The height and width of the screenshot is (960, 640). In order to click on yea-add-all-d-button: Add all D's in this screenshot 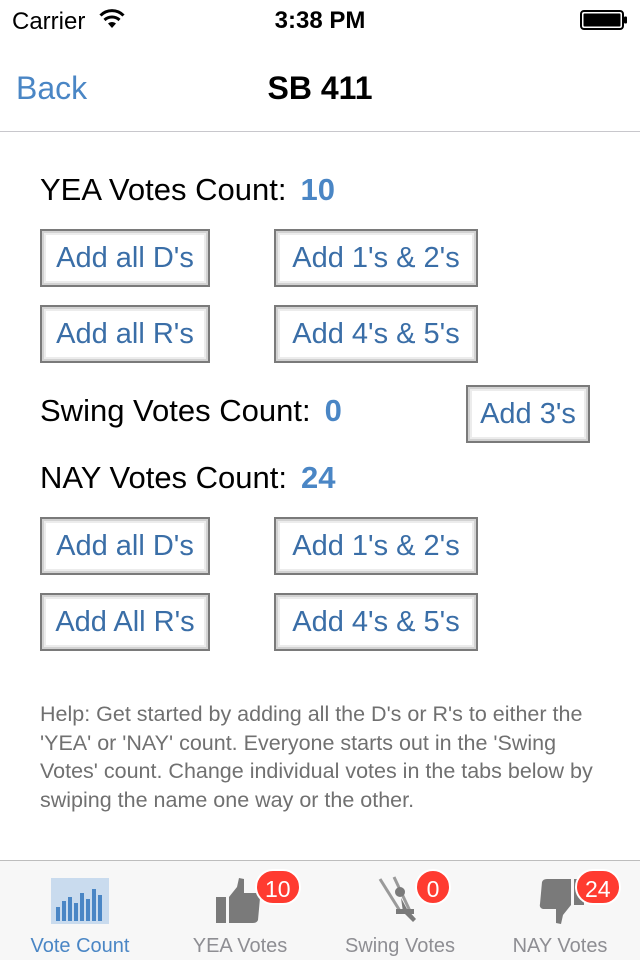, I will do `click(125, 258)`.